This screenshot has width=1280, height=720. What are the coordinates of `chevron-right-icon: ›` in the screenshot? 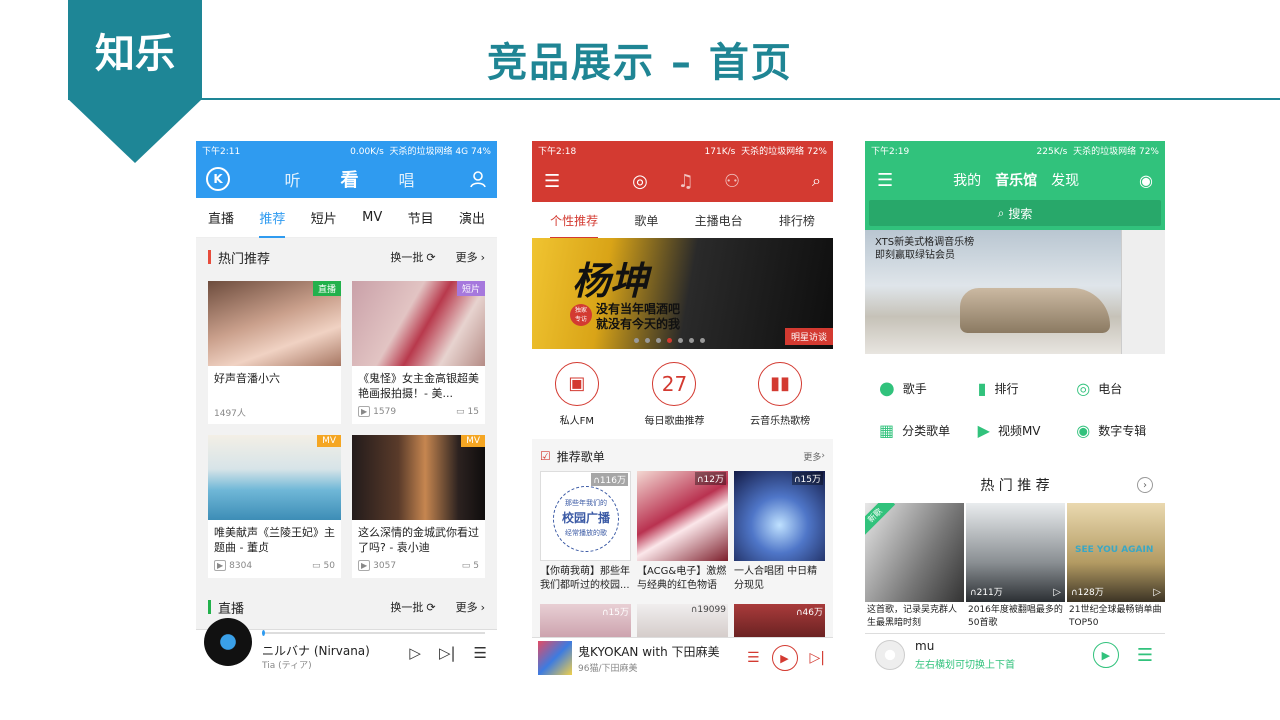 It's located at (1145, 485).